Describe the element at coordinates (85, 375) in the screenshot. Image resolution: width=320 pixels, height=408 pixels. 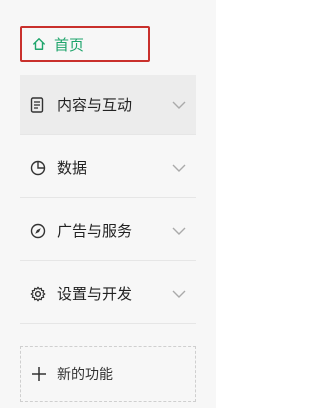
I see `new-feature-label: 新的功能` at that location.